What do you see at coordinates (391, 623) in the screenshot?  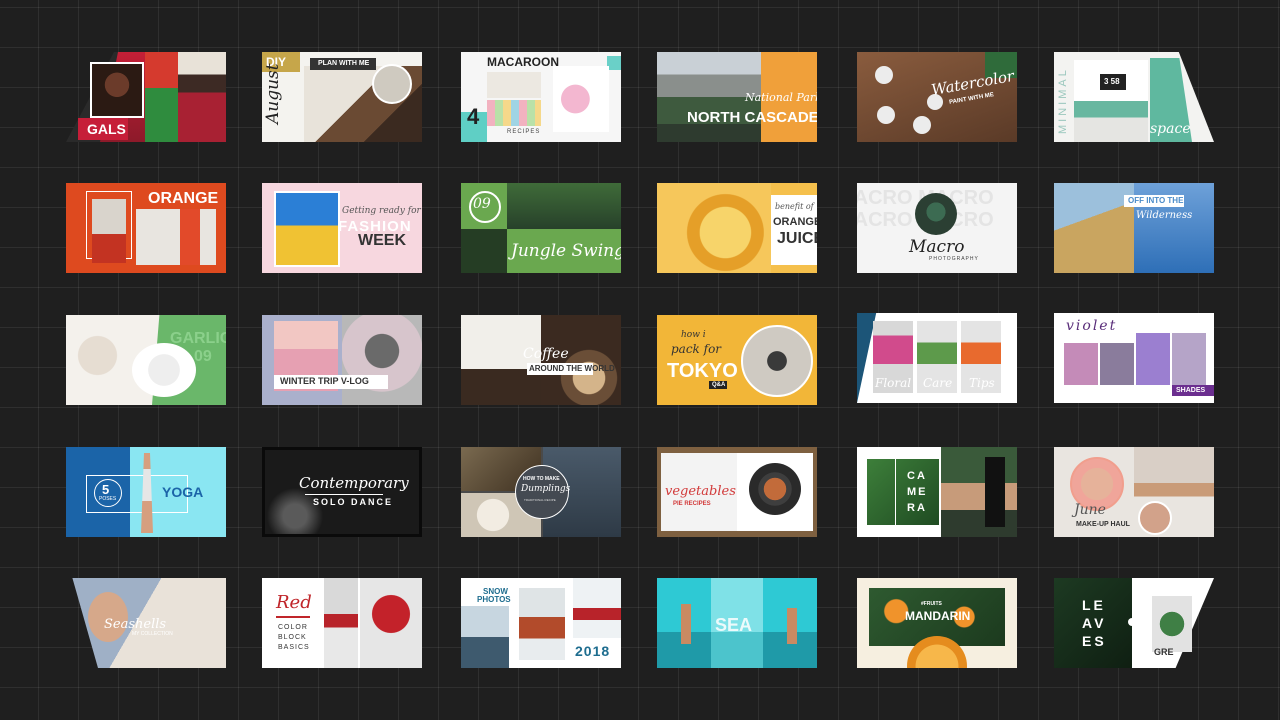 I see `red-photo-right` at bounding box center [391, 623].